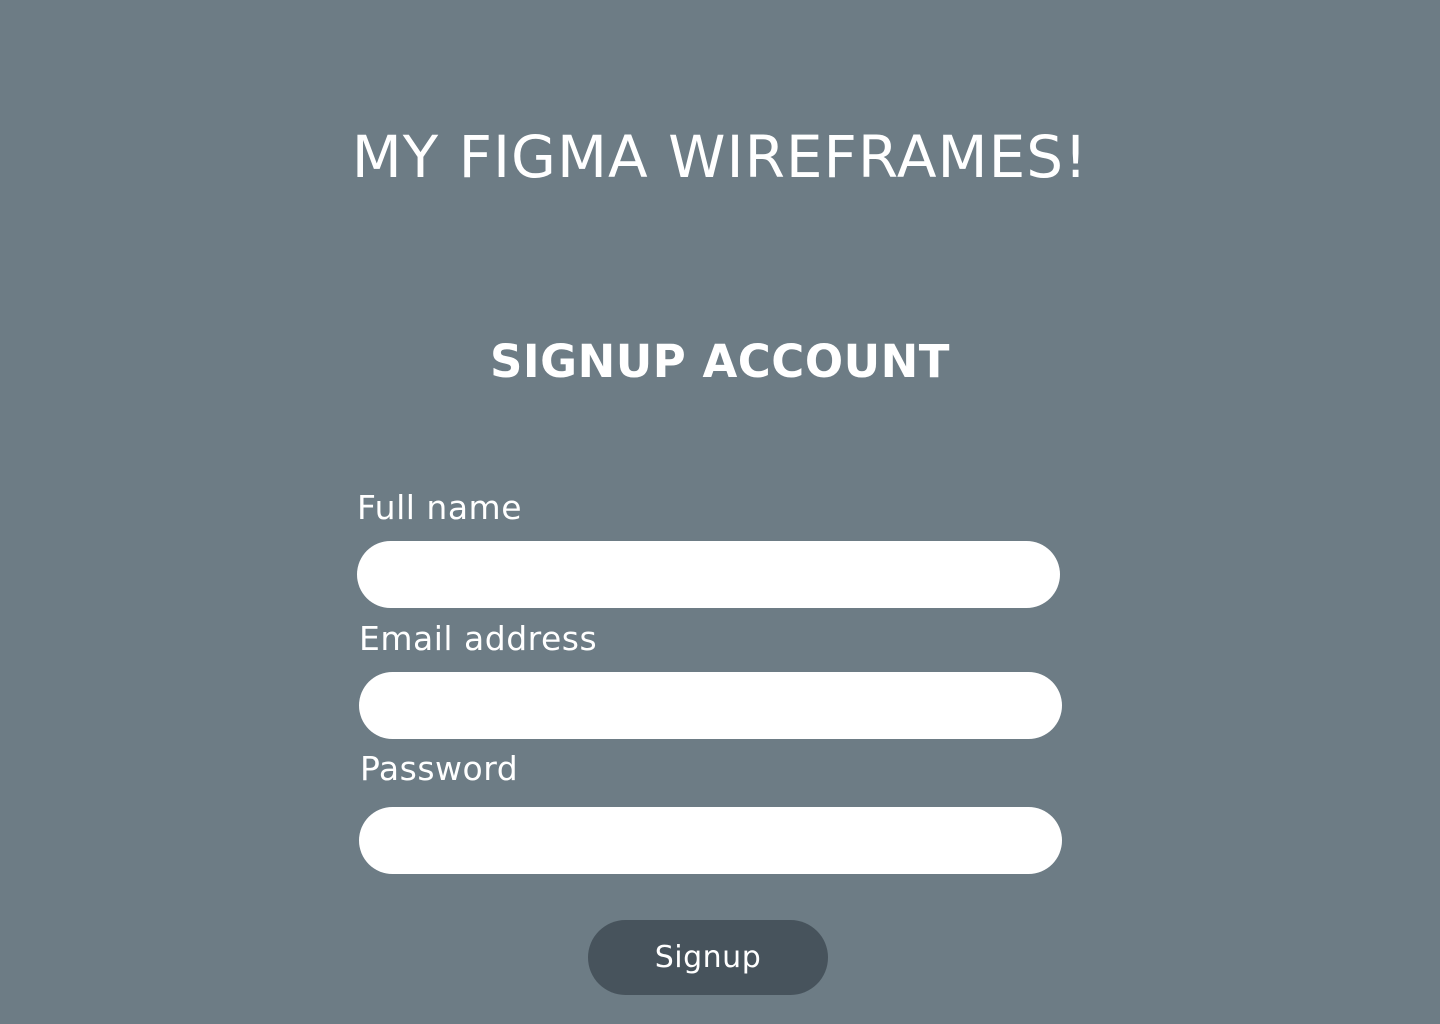 The width and height of the screenshot is (1440, 1024). What do you see at coordinates (710, 705) in the screenshot?
I see `email-address-input` at bounding box center [710, 705].